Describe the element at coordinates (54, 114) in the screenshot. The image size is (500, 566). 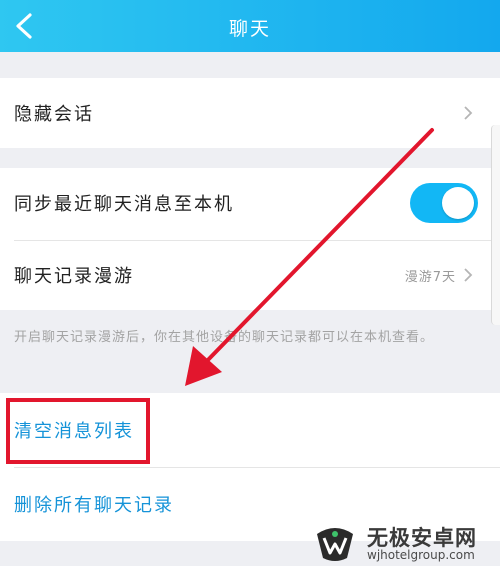
I see `hidden-sessions-label: 隐藏会话` at that location.